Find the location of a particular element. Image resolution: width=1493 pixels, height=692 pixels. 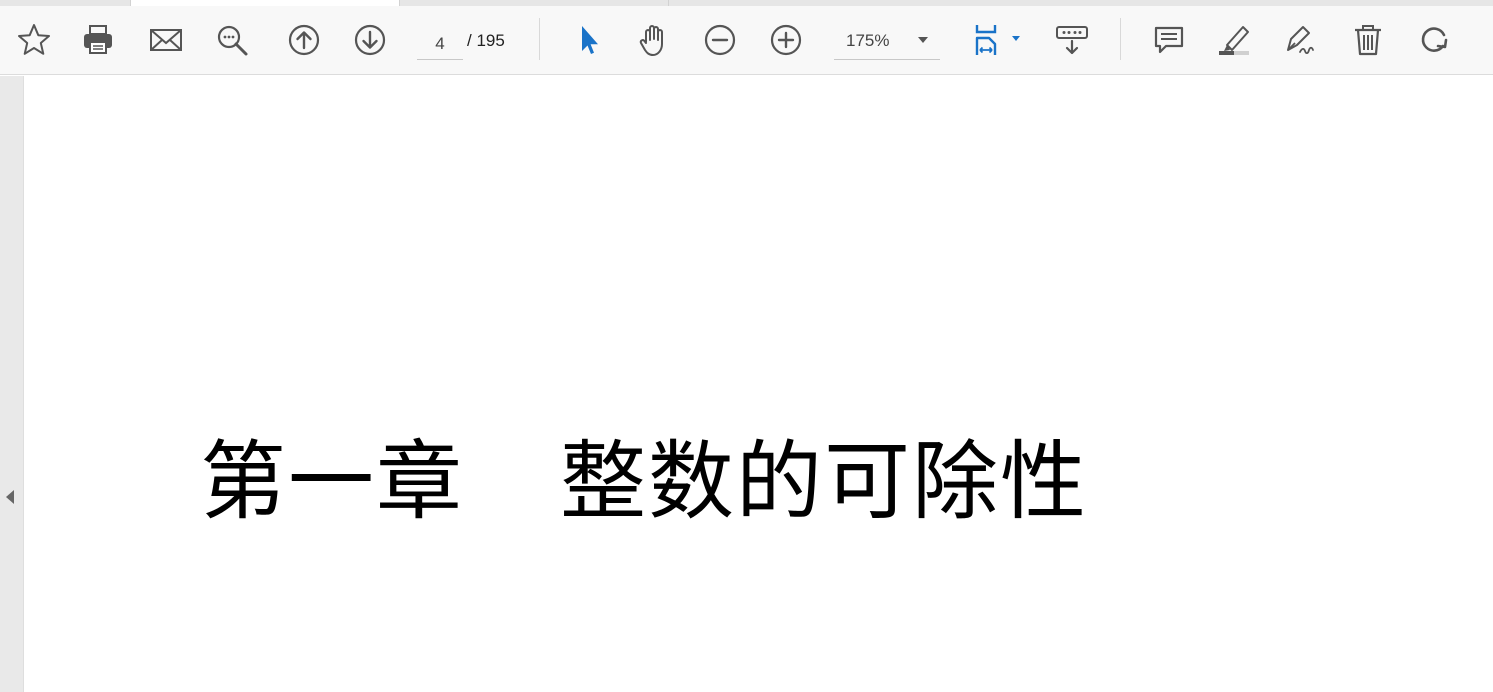

page-fit-icon is located at coordinates (996, 40).